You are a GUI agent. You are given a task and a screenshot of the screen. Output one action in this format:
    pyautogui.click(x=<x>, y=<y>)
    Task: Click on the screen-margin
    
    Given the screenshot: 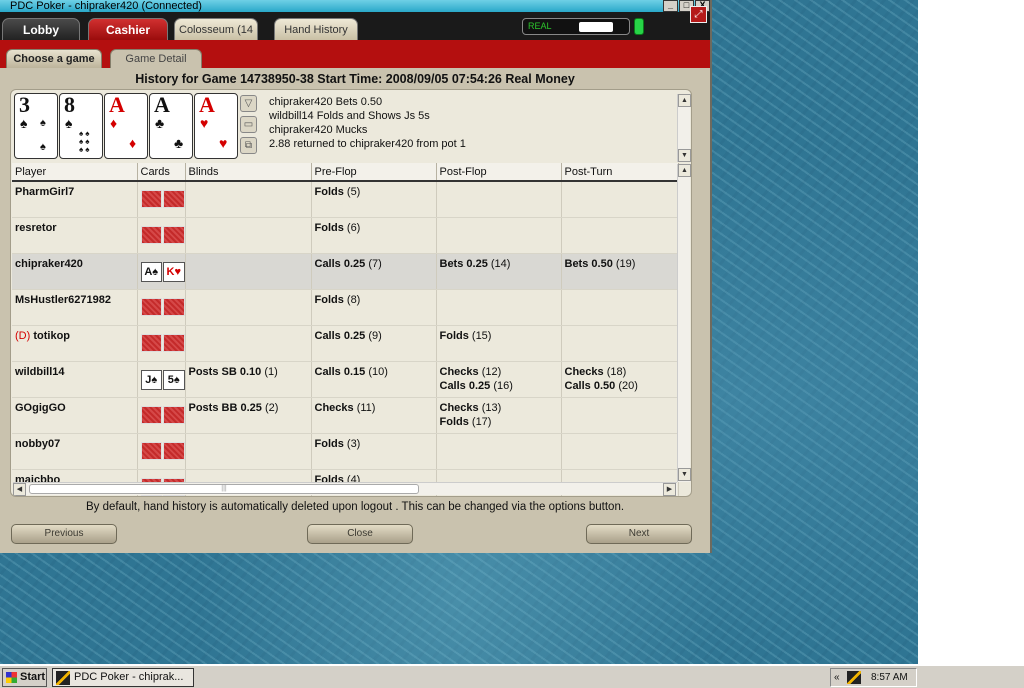 What is the action you would take?
    pyautogui.click(x=971, y=332)
    